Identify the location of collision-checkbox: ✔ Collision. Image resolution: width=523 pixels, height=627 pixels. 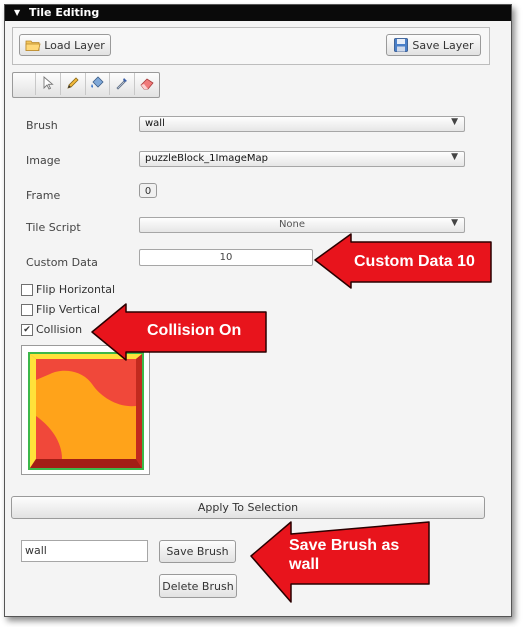
(51, 329).